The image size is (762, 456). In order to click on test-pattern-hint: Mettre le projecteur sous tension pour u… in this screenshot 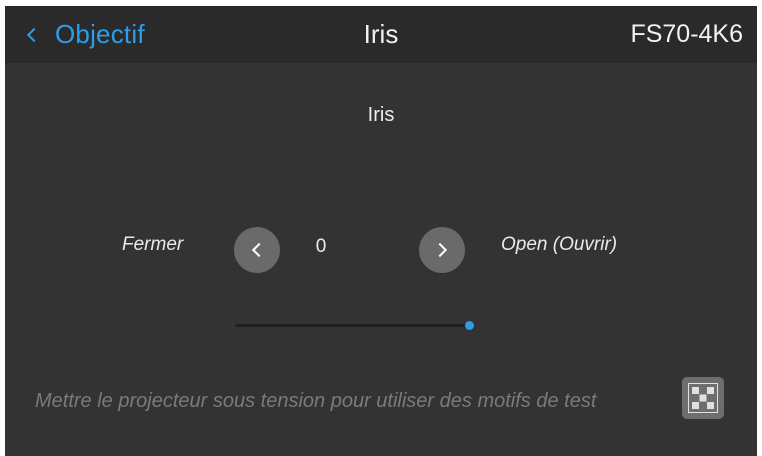, I will do `click(316, 401)`.